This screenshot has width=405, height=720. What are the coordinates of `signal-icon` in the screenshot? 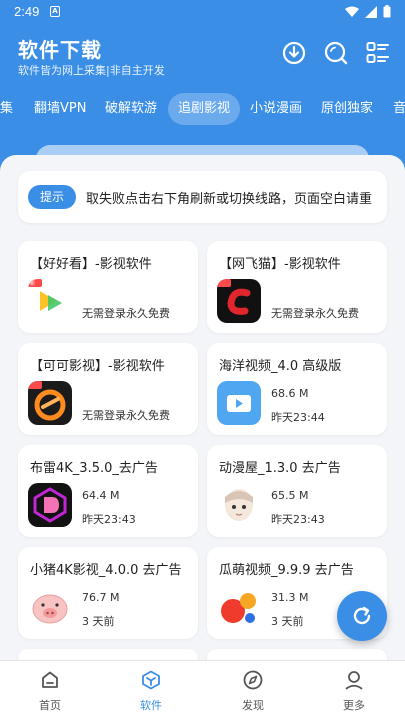 It's located at (371, 11).